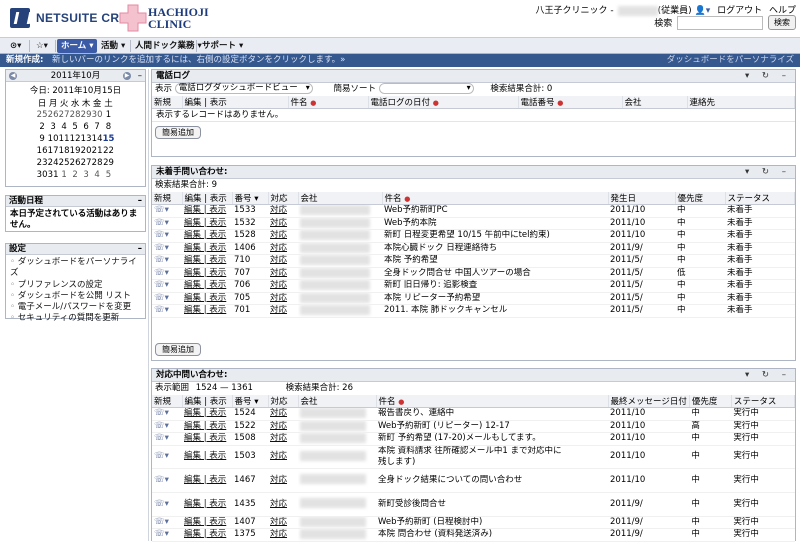 This screenshot has width=800, height=542. What do you see at coordinates (642, 198) in the screenshot?
I see `column-header: 発生日` at bounding box center [642, 198].